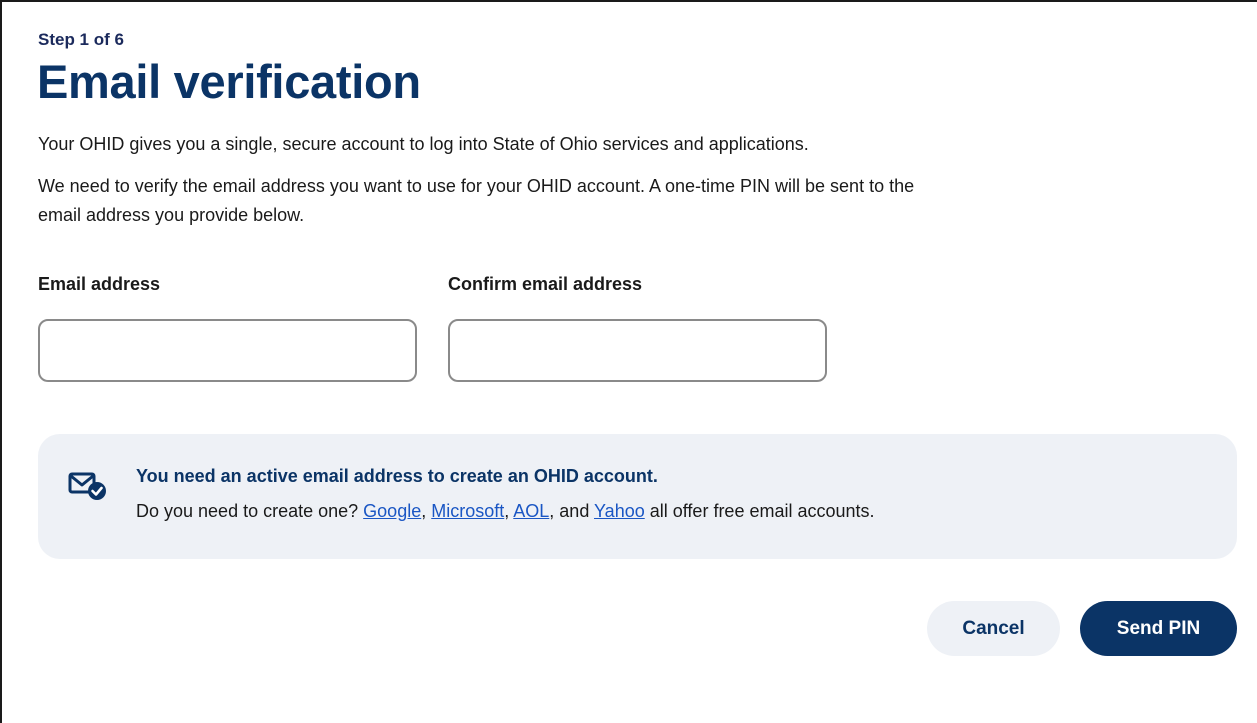 The image size is (1257, 723). Describe the element at coordinates (81, 39) in the screenshot. I see `step-indicator: Step 1 of 6` at that location.